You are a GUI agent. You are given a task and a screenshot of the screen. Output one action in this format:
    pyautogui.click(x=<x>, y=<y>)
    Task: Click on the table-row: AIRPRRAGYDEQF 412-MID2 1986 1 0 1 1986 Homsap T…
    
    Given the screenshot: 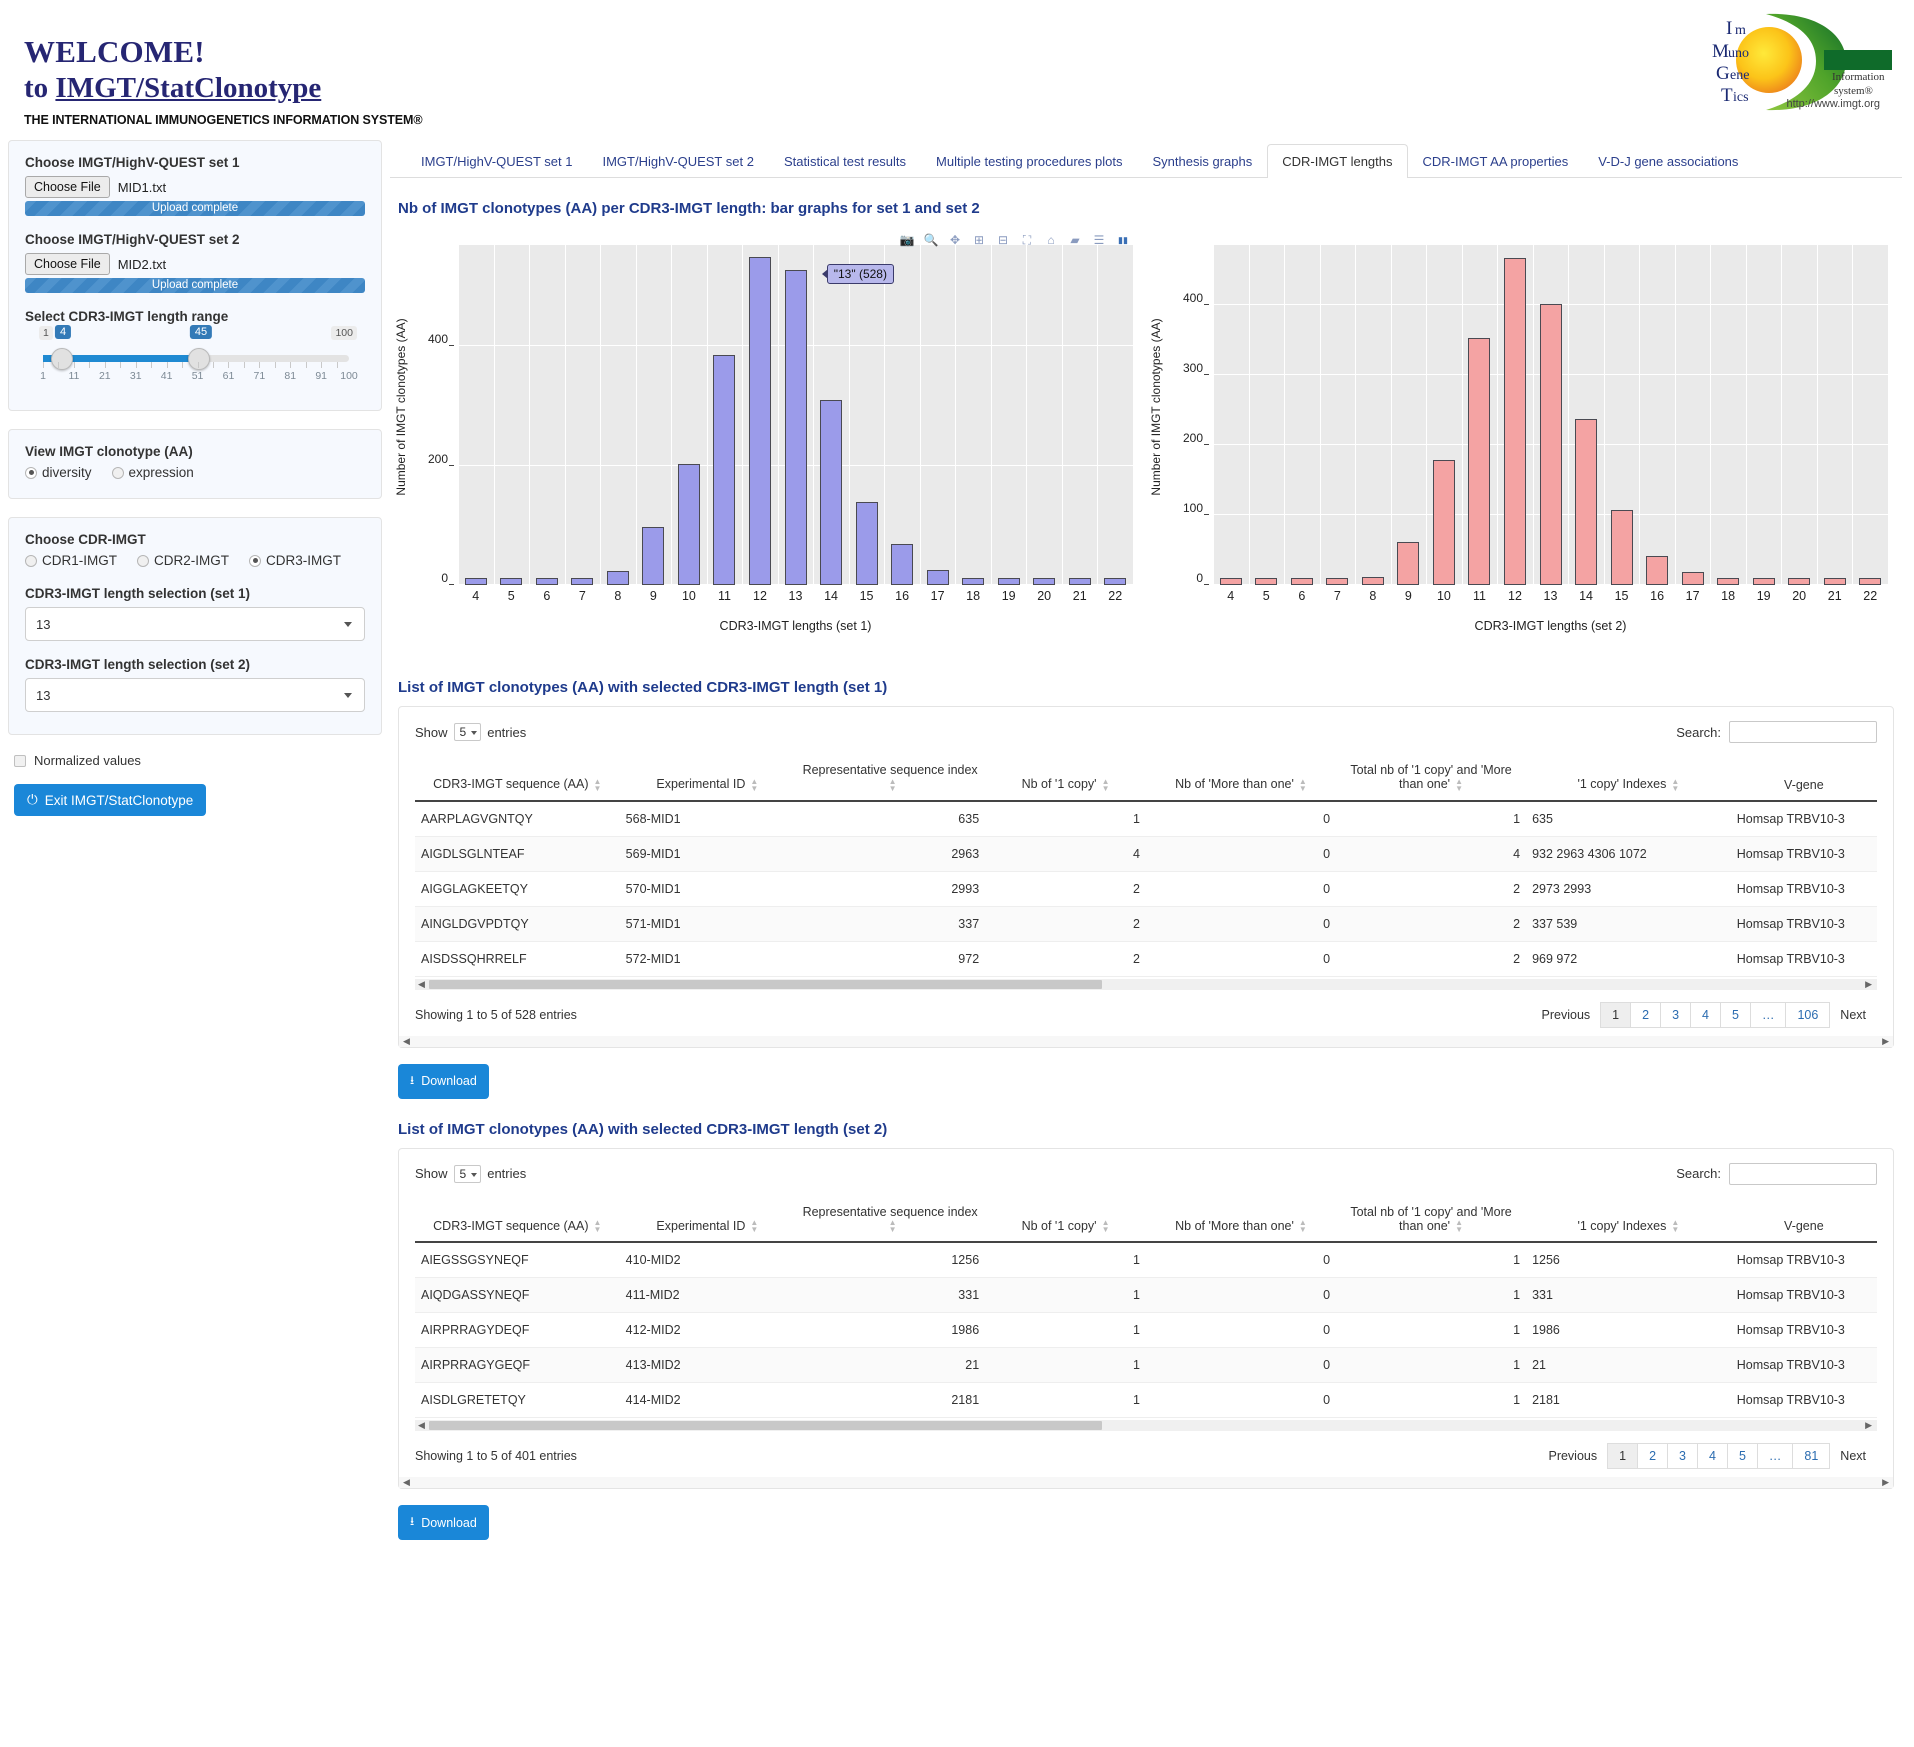 What is the action you would take?
    pyautogui.click(x=1146, y=1330)
    